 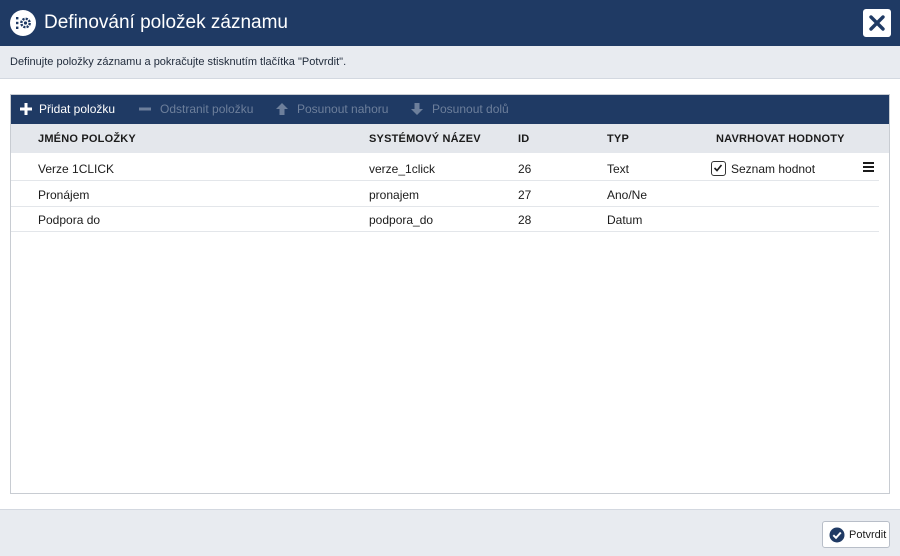 What do you see at coordinates (618, 139) in the screenshot?
I see `column-header-type: TYP` at bounding box center [618, 139].